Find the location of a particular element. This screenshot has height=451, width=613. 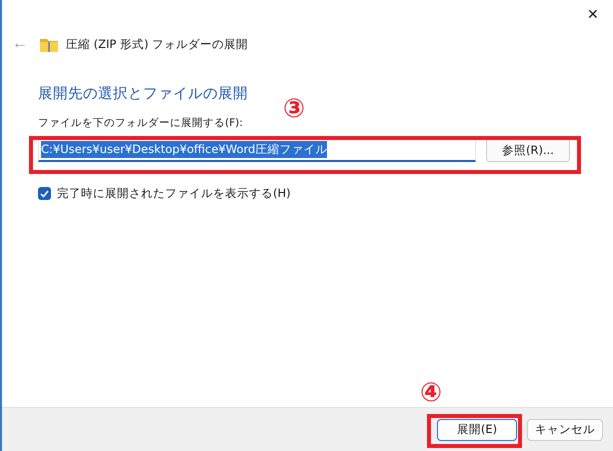

checkbox-label: 完了時に展開されたファイルを表示する(H) is located at coordinates (174, 193).